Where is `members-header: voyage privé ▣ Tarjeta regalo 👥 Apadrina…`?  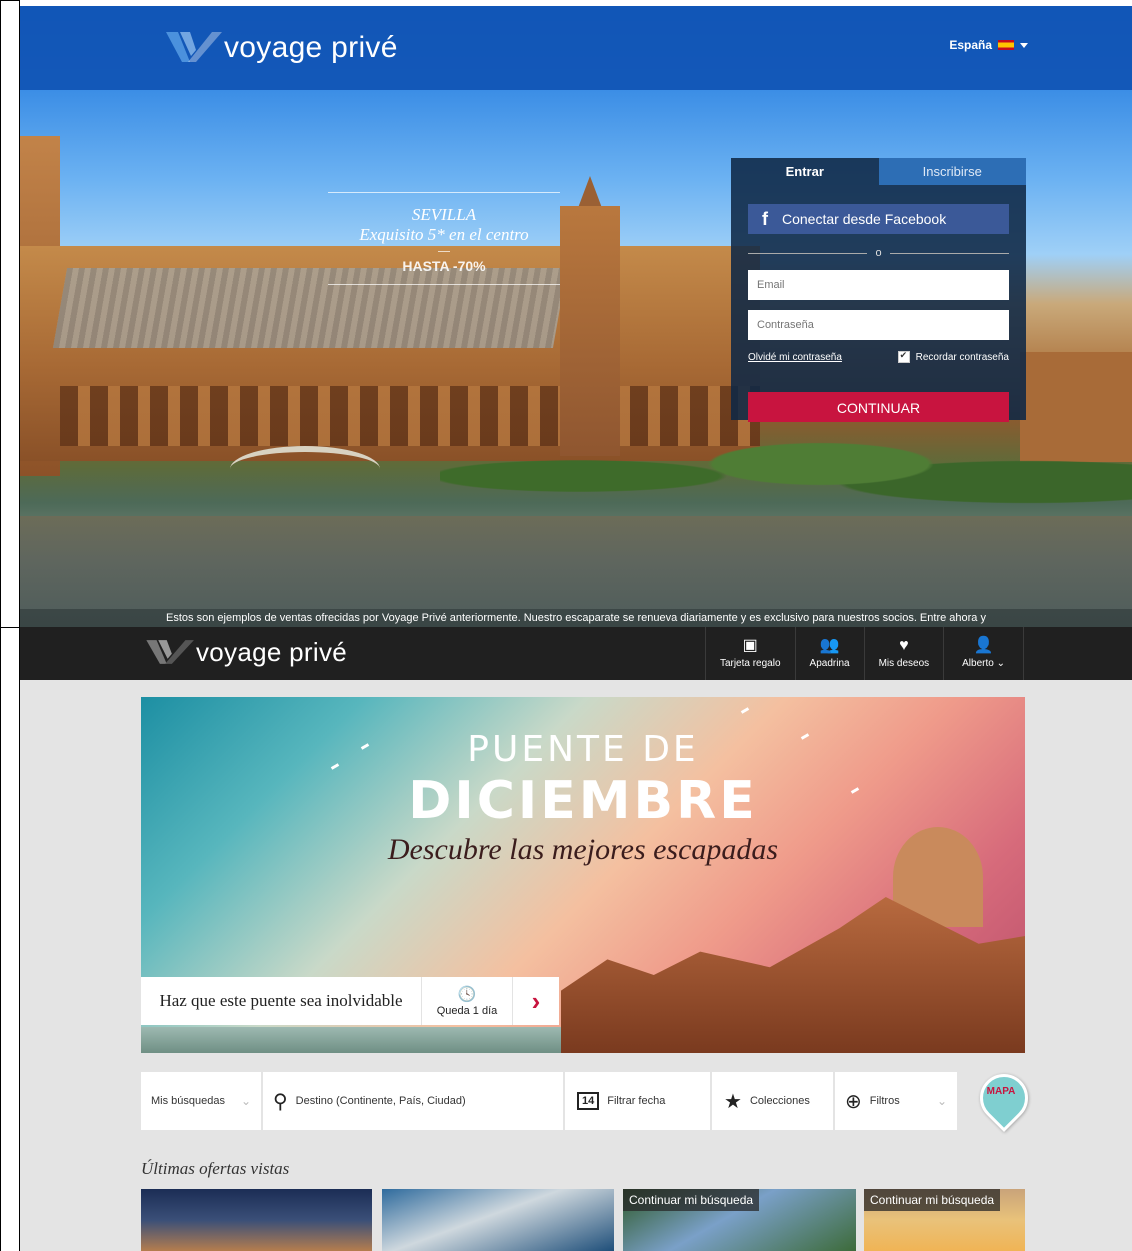 members-header: voyage privé ▣ Tarjeta regalo 👥 Apadrina… is located at coordinates (576, 653).